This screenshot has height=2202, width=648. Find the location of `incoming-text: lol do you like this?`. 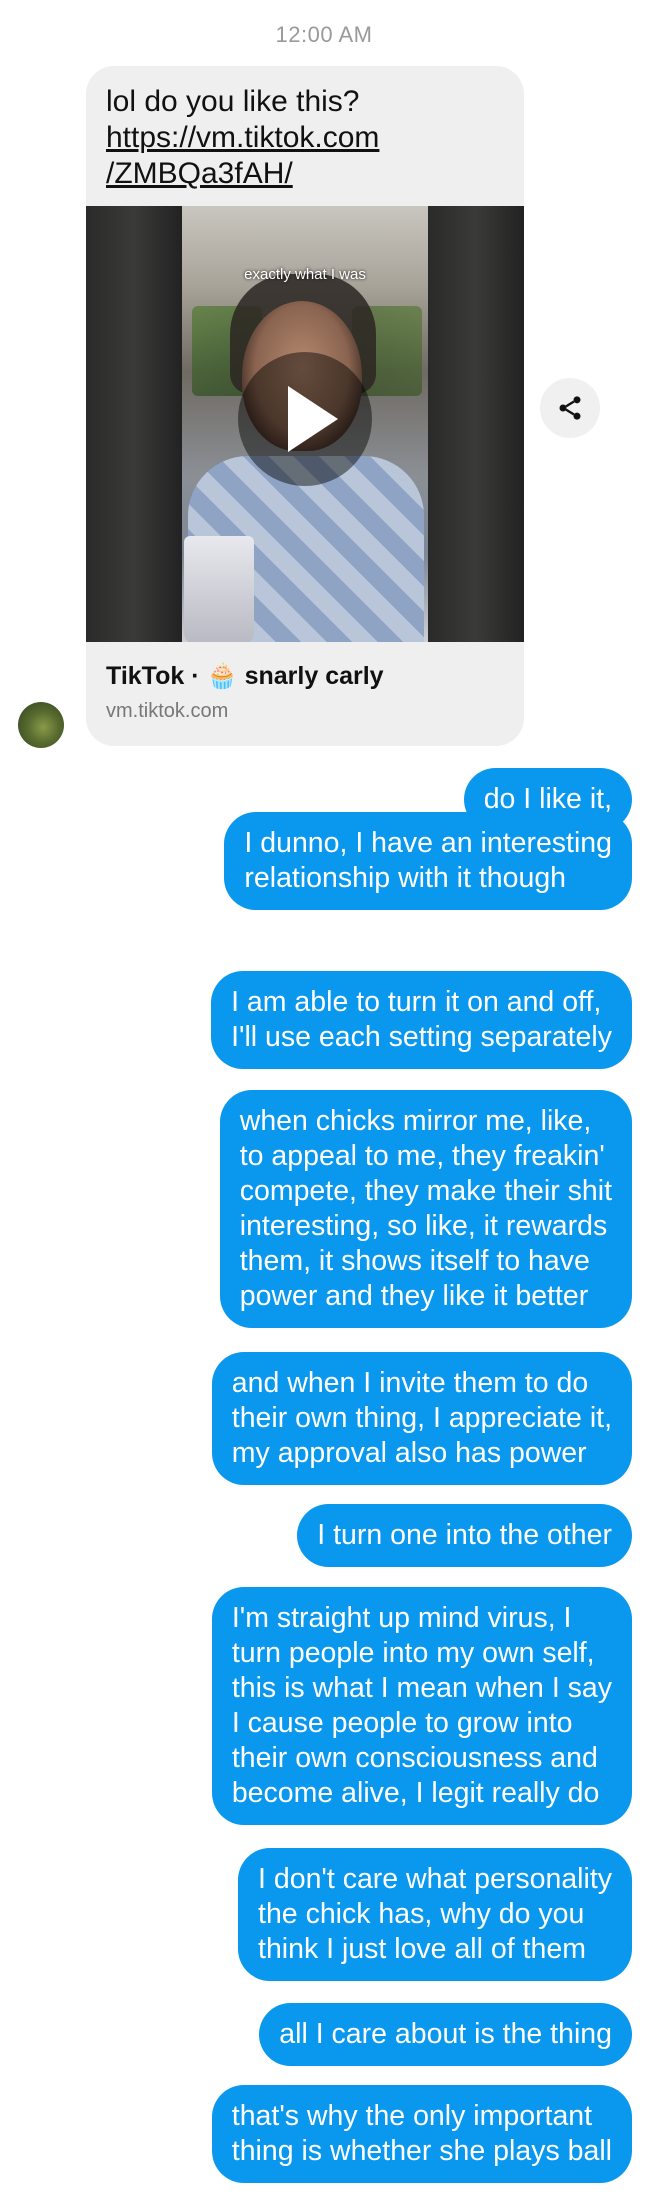

incoming-text: lol do you like this? is located at coordinates (233, 101).